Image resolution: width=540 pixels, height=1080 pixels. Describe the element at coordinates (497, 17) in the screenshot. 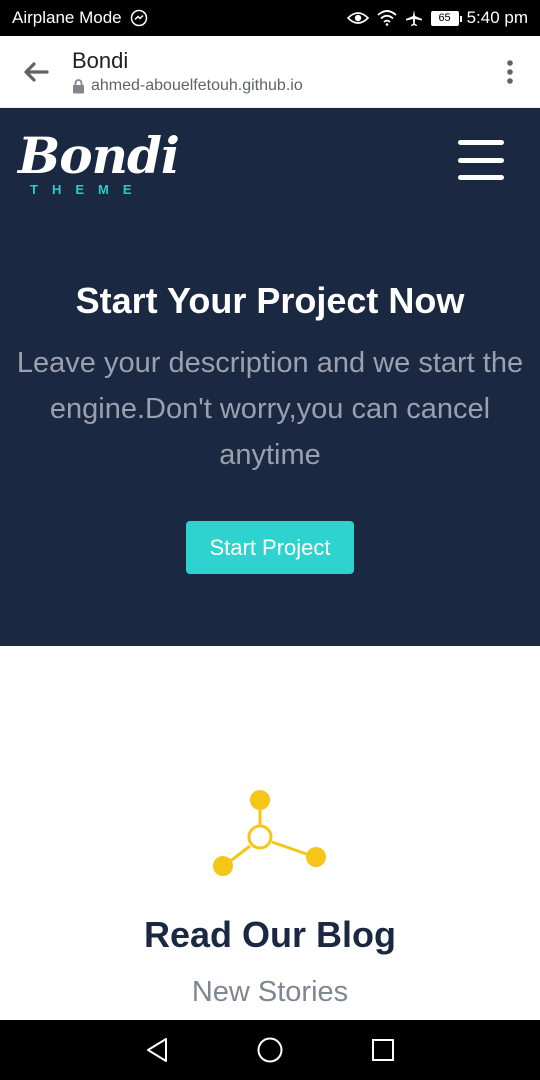

I see `status-time: 5:40 pm` at that location.